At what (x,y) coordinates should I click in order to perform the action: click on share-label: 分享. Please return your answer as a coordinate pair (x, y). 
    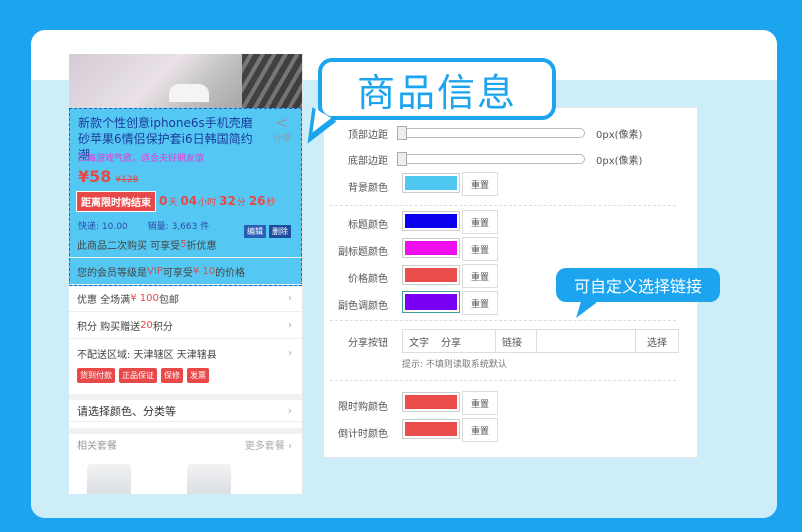
    Looking at the image, I should click on (281, 139).